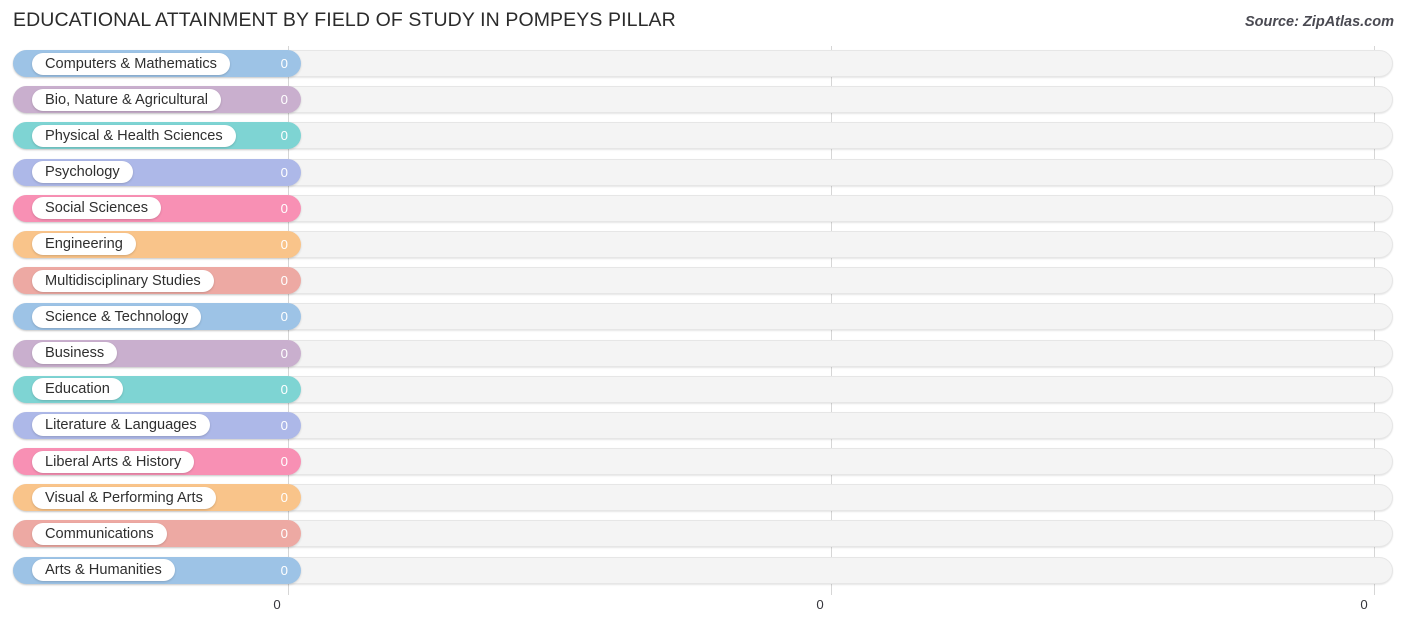 Image resolution: width=1406 pixels, height=631 pixels. Describe the element at coordinates (157, 244) in the screenshot. I see `bar-fill: 0 Engineering` at that location.